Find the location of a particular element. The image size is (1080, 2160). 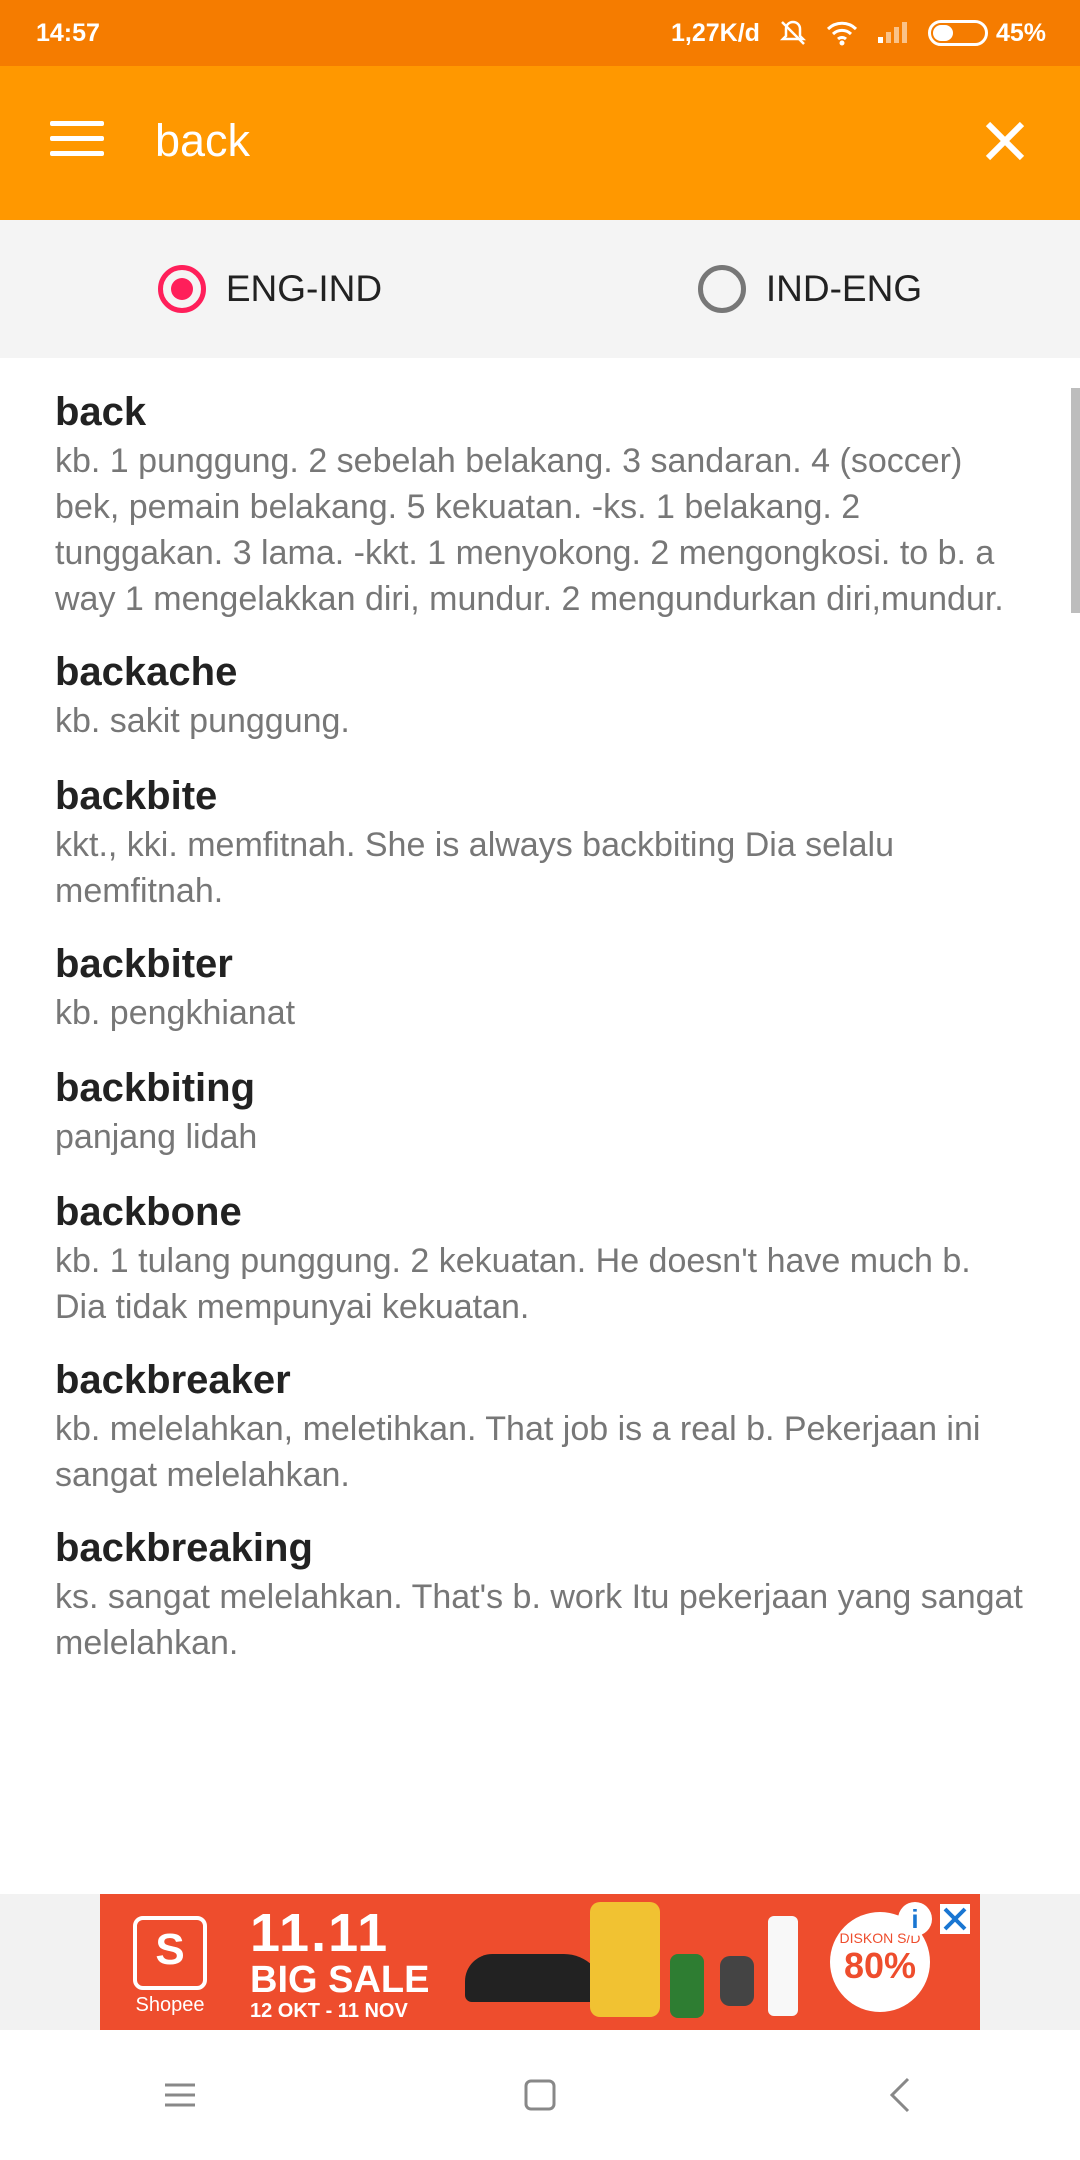

entry-definition: kb. pengkhianat is located at coordinates (175, 1013).